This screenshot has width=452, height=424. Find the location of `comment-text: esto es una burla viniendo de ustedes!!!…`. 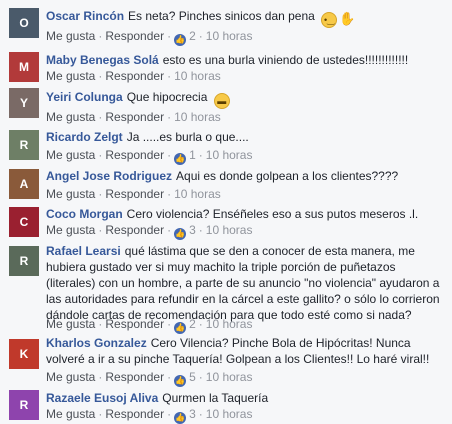

comment-text: esto es una burla viniendo de ustedes!!!… is located at coordinates (285, 60).